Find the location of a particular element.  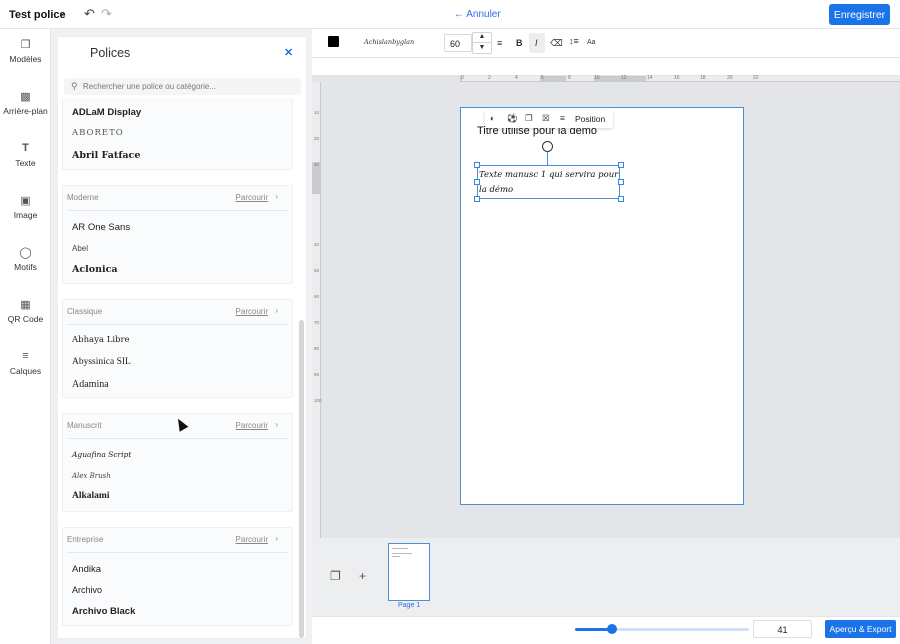

font-item: Abel is located at coordinates (80, 248).